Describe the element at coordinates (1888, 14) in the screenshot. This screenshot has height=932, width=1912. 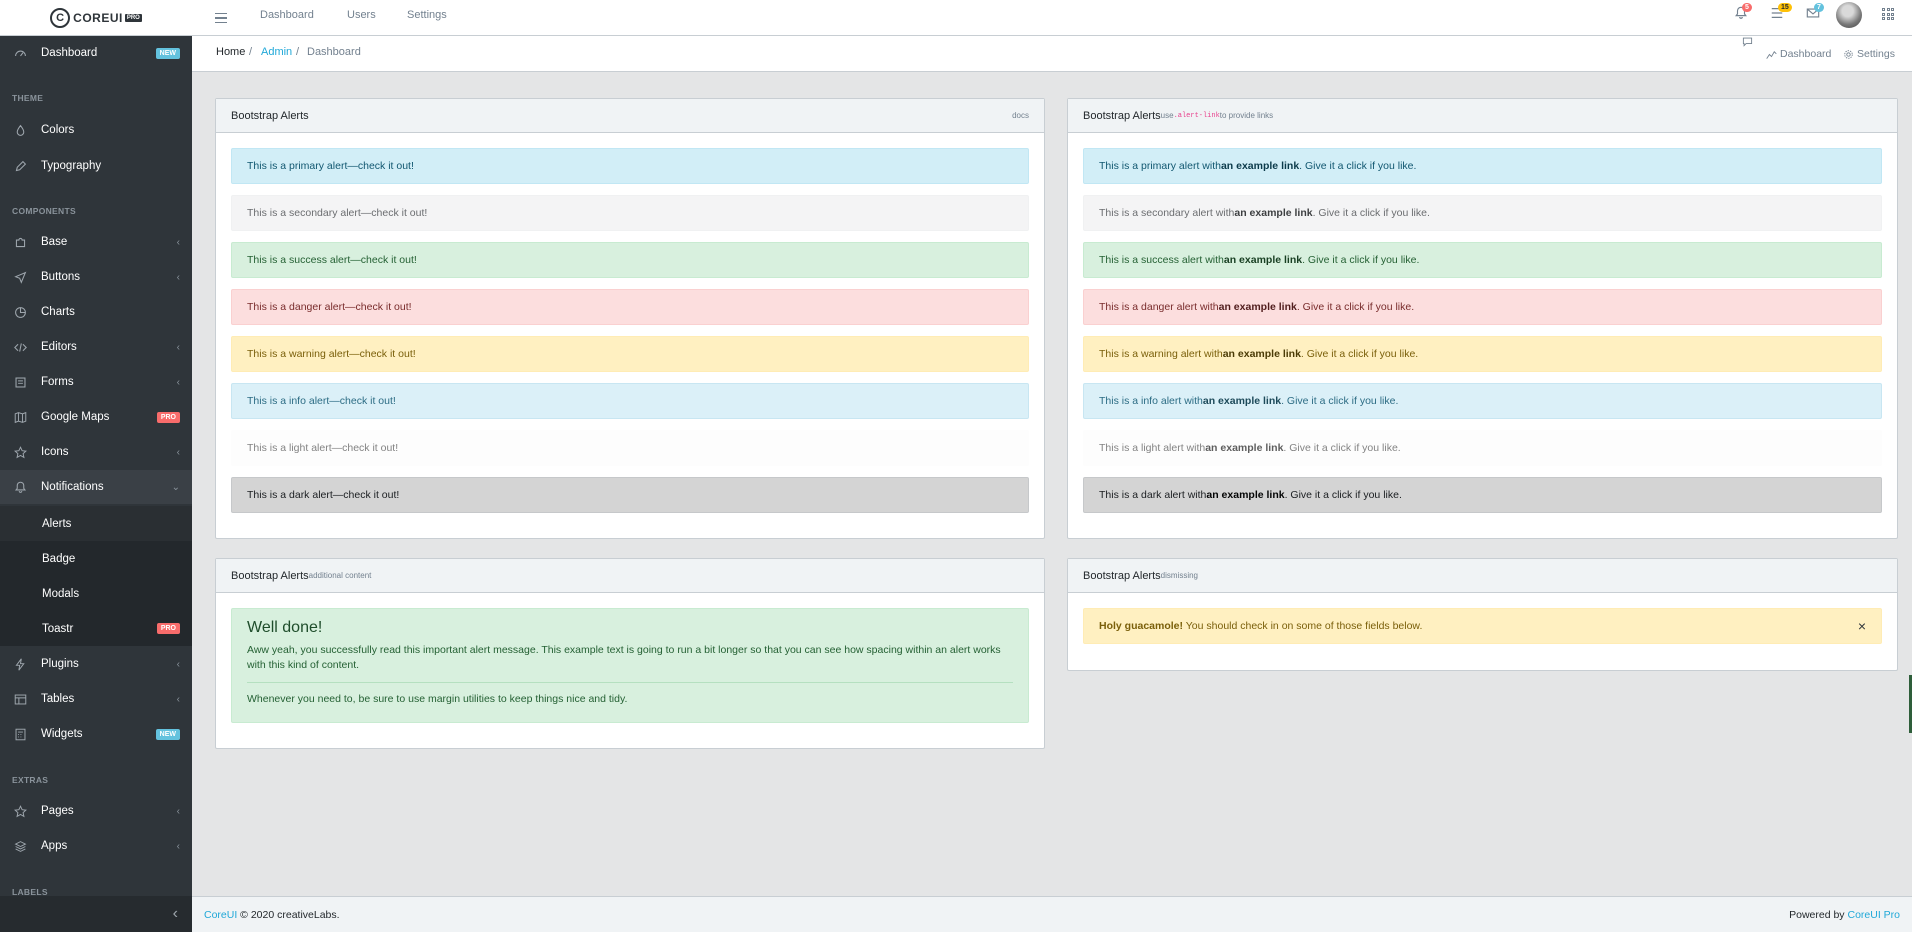
I see `apps-grid-icon` at that location.